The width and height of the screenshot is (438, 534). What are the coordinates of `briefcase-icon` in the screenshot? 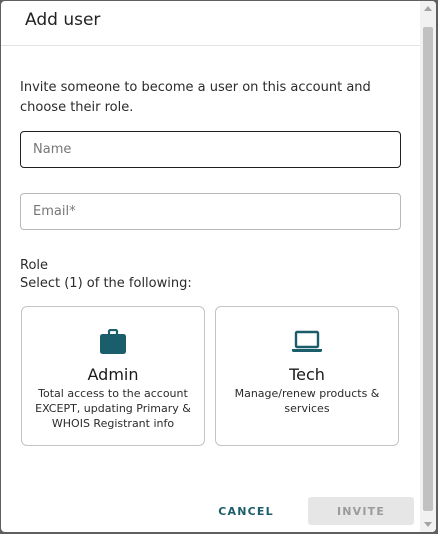 It's located at (113, 343).